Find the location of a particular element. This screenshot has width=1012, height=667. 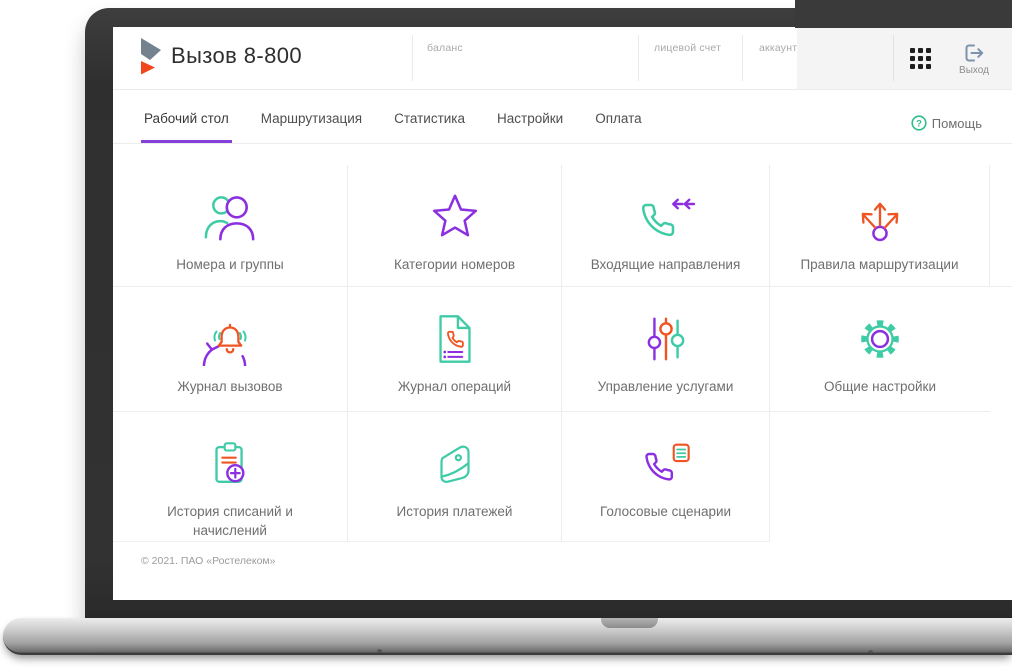

laptop-lid-top-right is located at coordinates (903, 14).